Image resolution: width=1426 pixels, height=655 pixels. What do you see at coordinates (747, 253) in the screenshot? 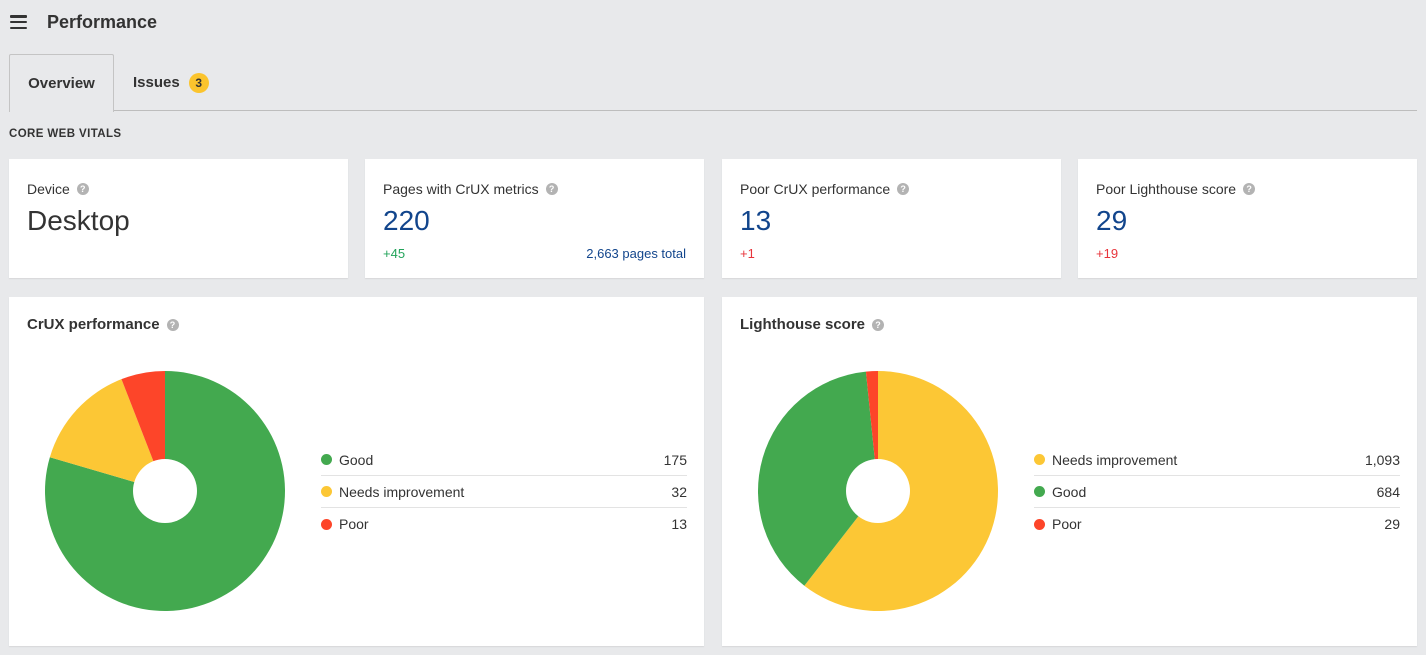
I see `stat-change: +1` at bounding box center [747, 253].